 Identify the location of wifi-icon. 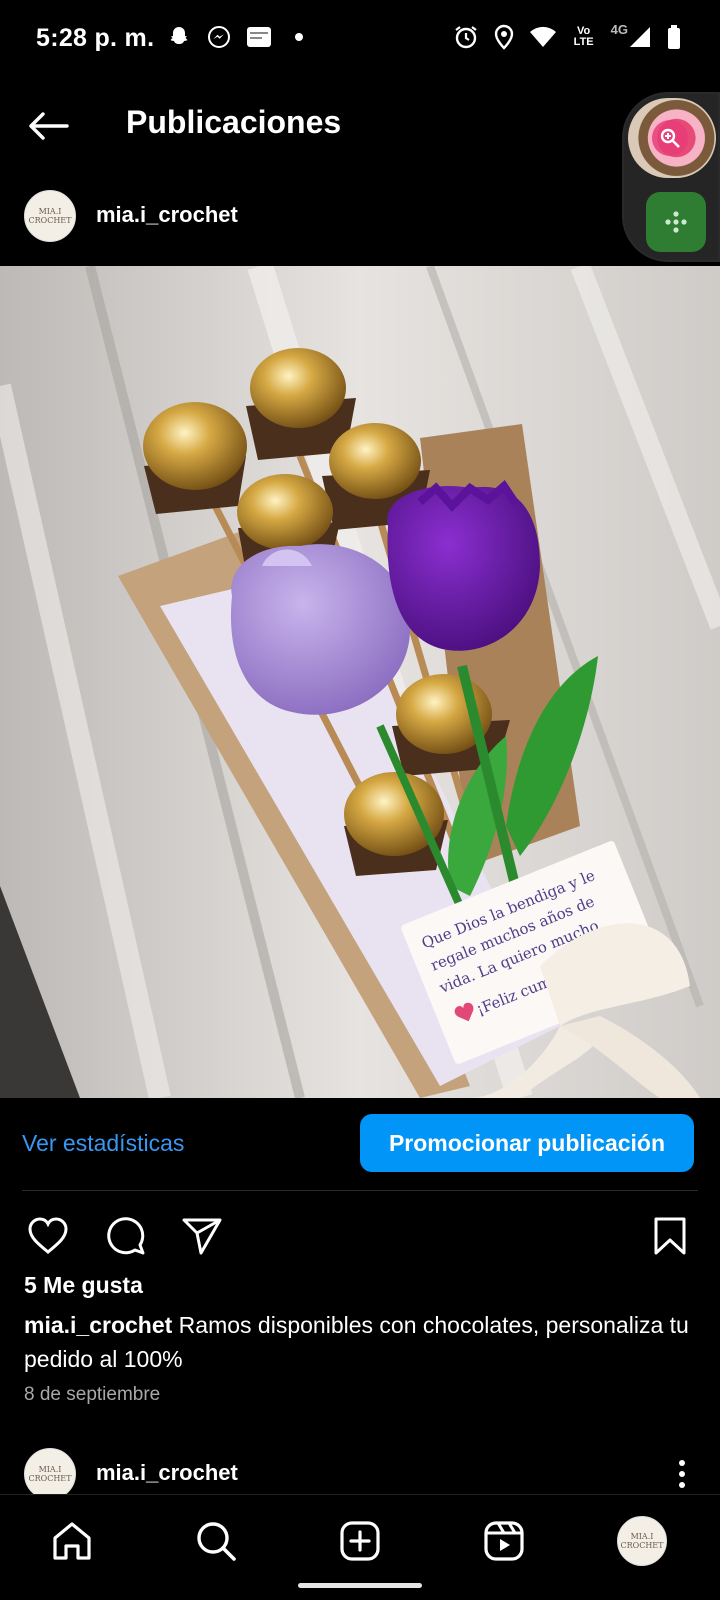
(543, 37).